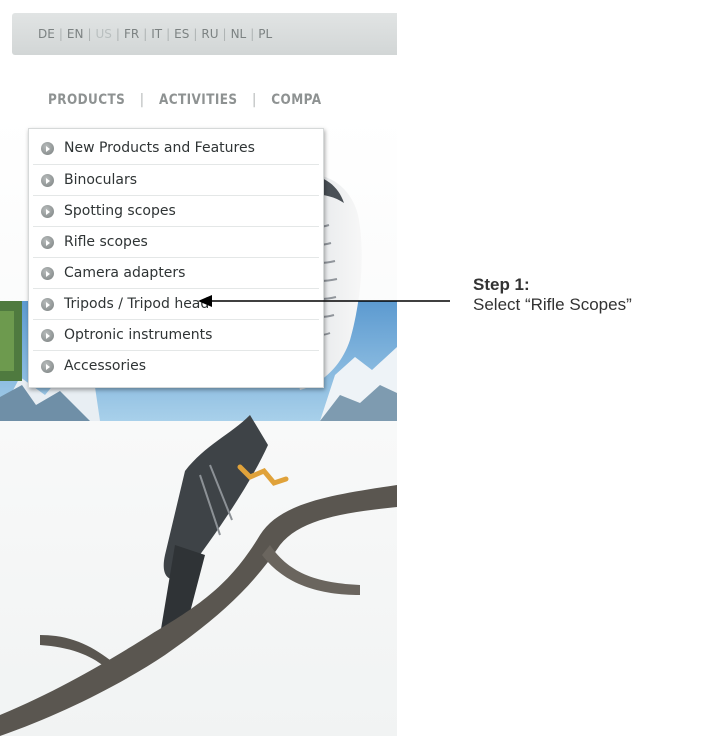  What do you see at coordinates (159, 148) in the screenshot?
I see `menu-item-label: New Products and Features` at bounding box center [159, 148].